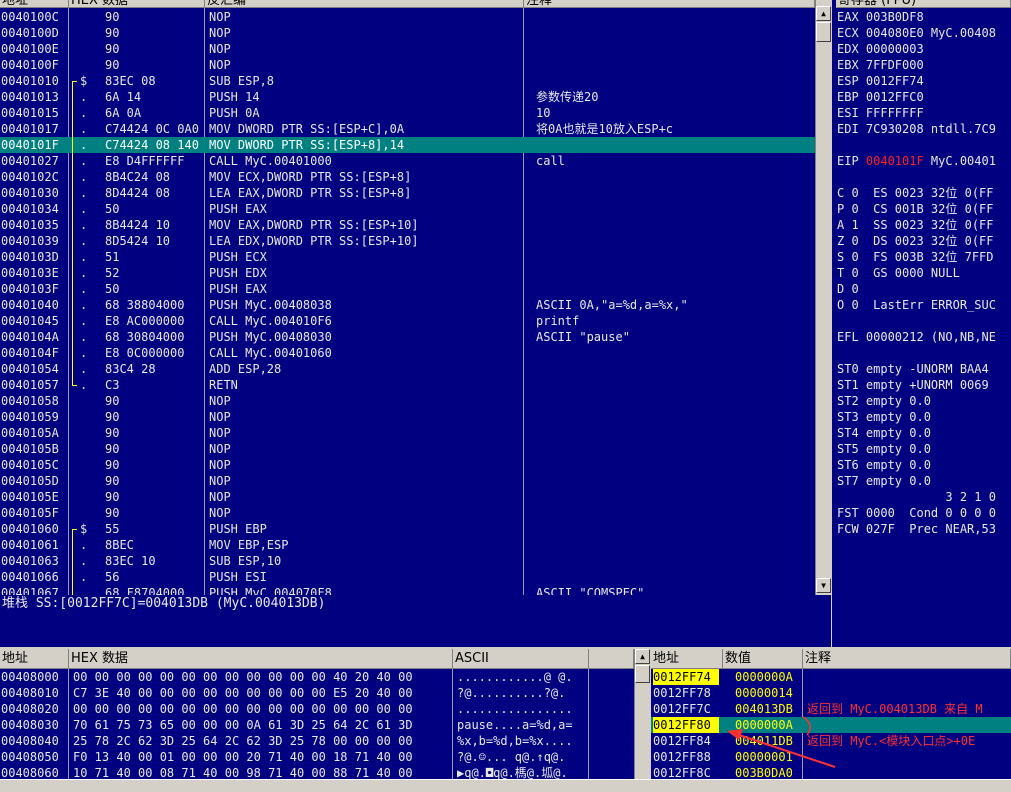 The height and width of the screenshot is (792, 1011). What do you see at coordinates (407, 257) in the screenshot?
I see `disasm-row: 0040103D. 51 PUSH ECX` at bounding box center [407, 257].